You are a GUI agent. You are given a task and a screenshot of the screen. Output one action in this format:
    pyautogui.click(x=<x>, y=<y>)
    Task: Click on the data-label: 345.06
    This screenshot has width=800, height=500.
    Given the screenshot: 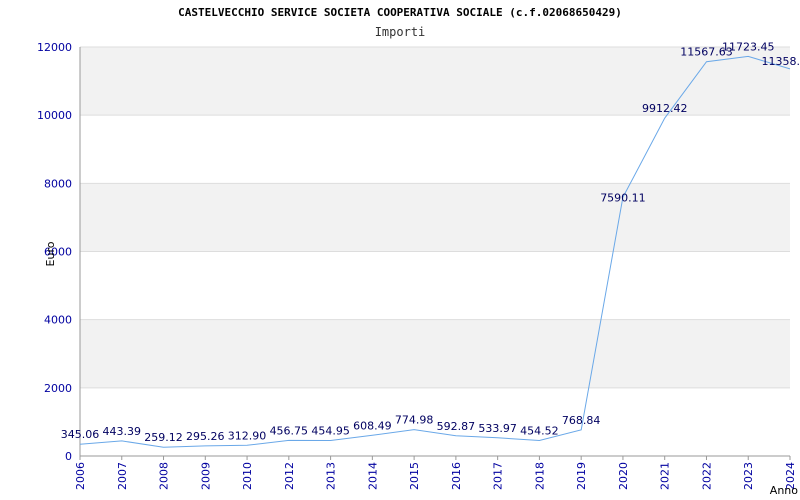 What is the action you would take?
    pyautogui.click(x=80, y=434)
    